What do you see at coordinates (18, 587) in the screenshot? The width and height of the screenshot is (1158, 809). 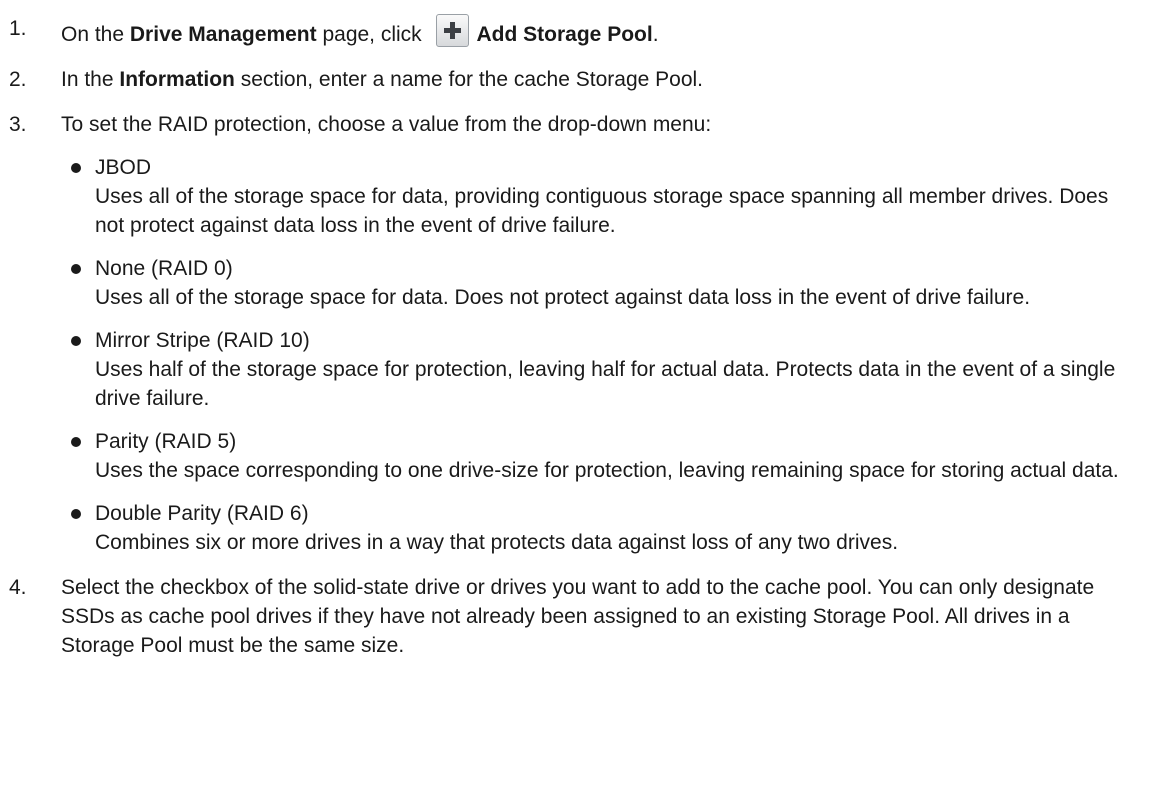 I see `step-number: 4.` at bounding box center [18, 587].